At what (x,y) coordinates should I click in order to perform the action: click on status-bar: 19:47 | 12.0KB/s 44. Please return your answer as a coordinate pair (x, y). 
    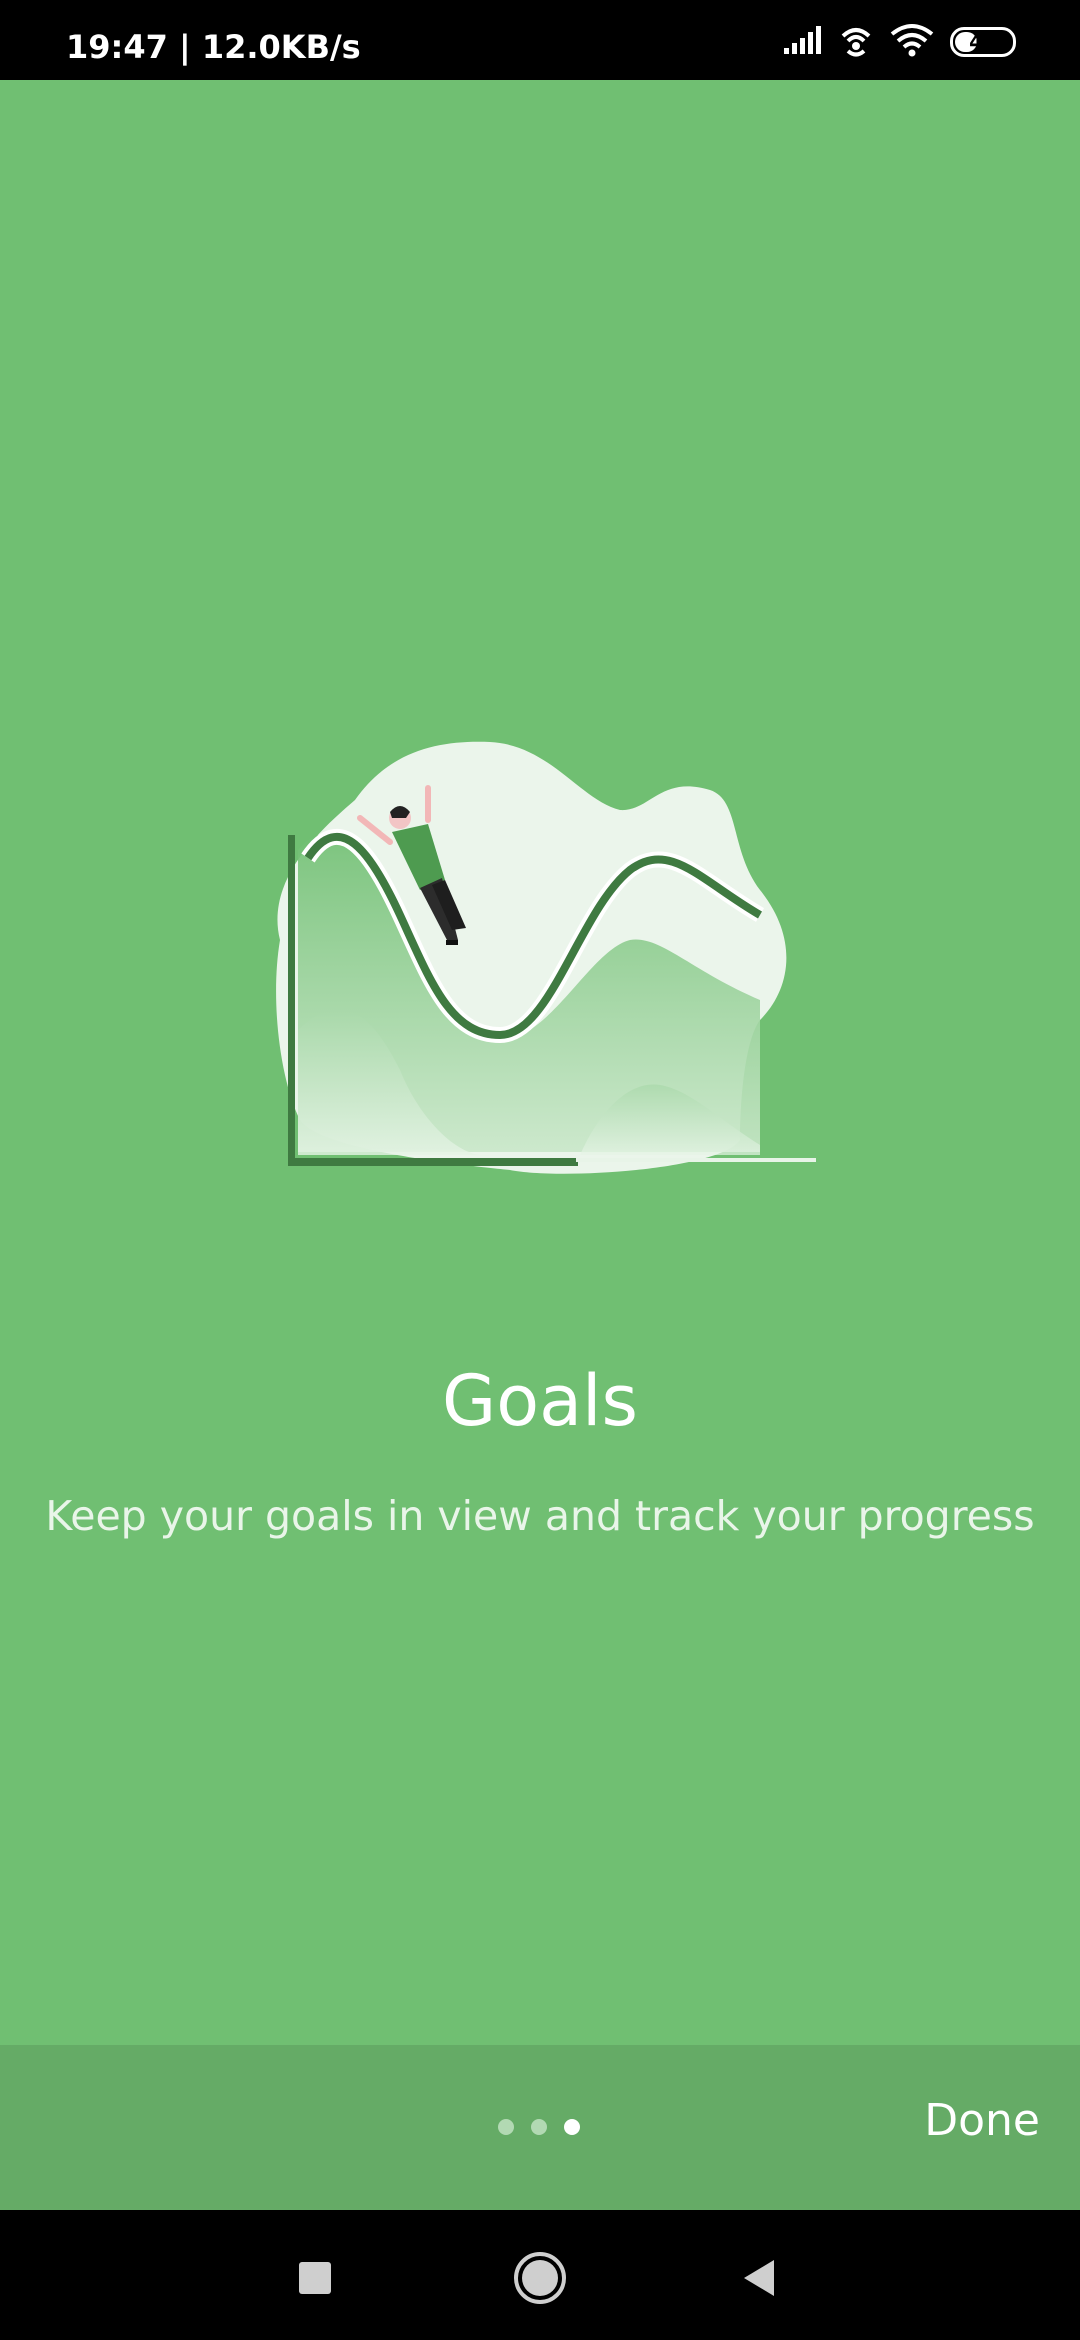
    Looking at the image, I should click on (540, 40).